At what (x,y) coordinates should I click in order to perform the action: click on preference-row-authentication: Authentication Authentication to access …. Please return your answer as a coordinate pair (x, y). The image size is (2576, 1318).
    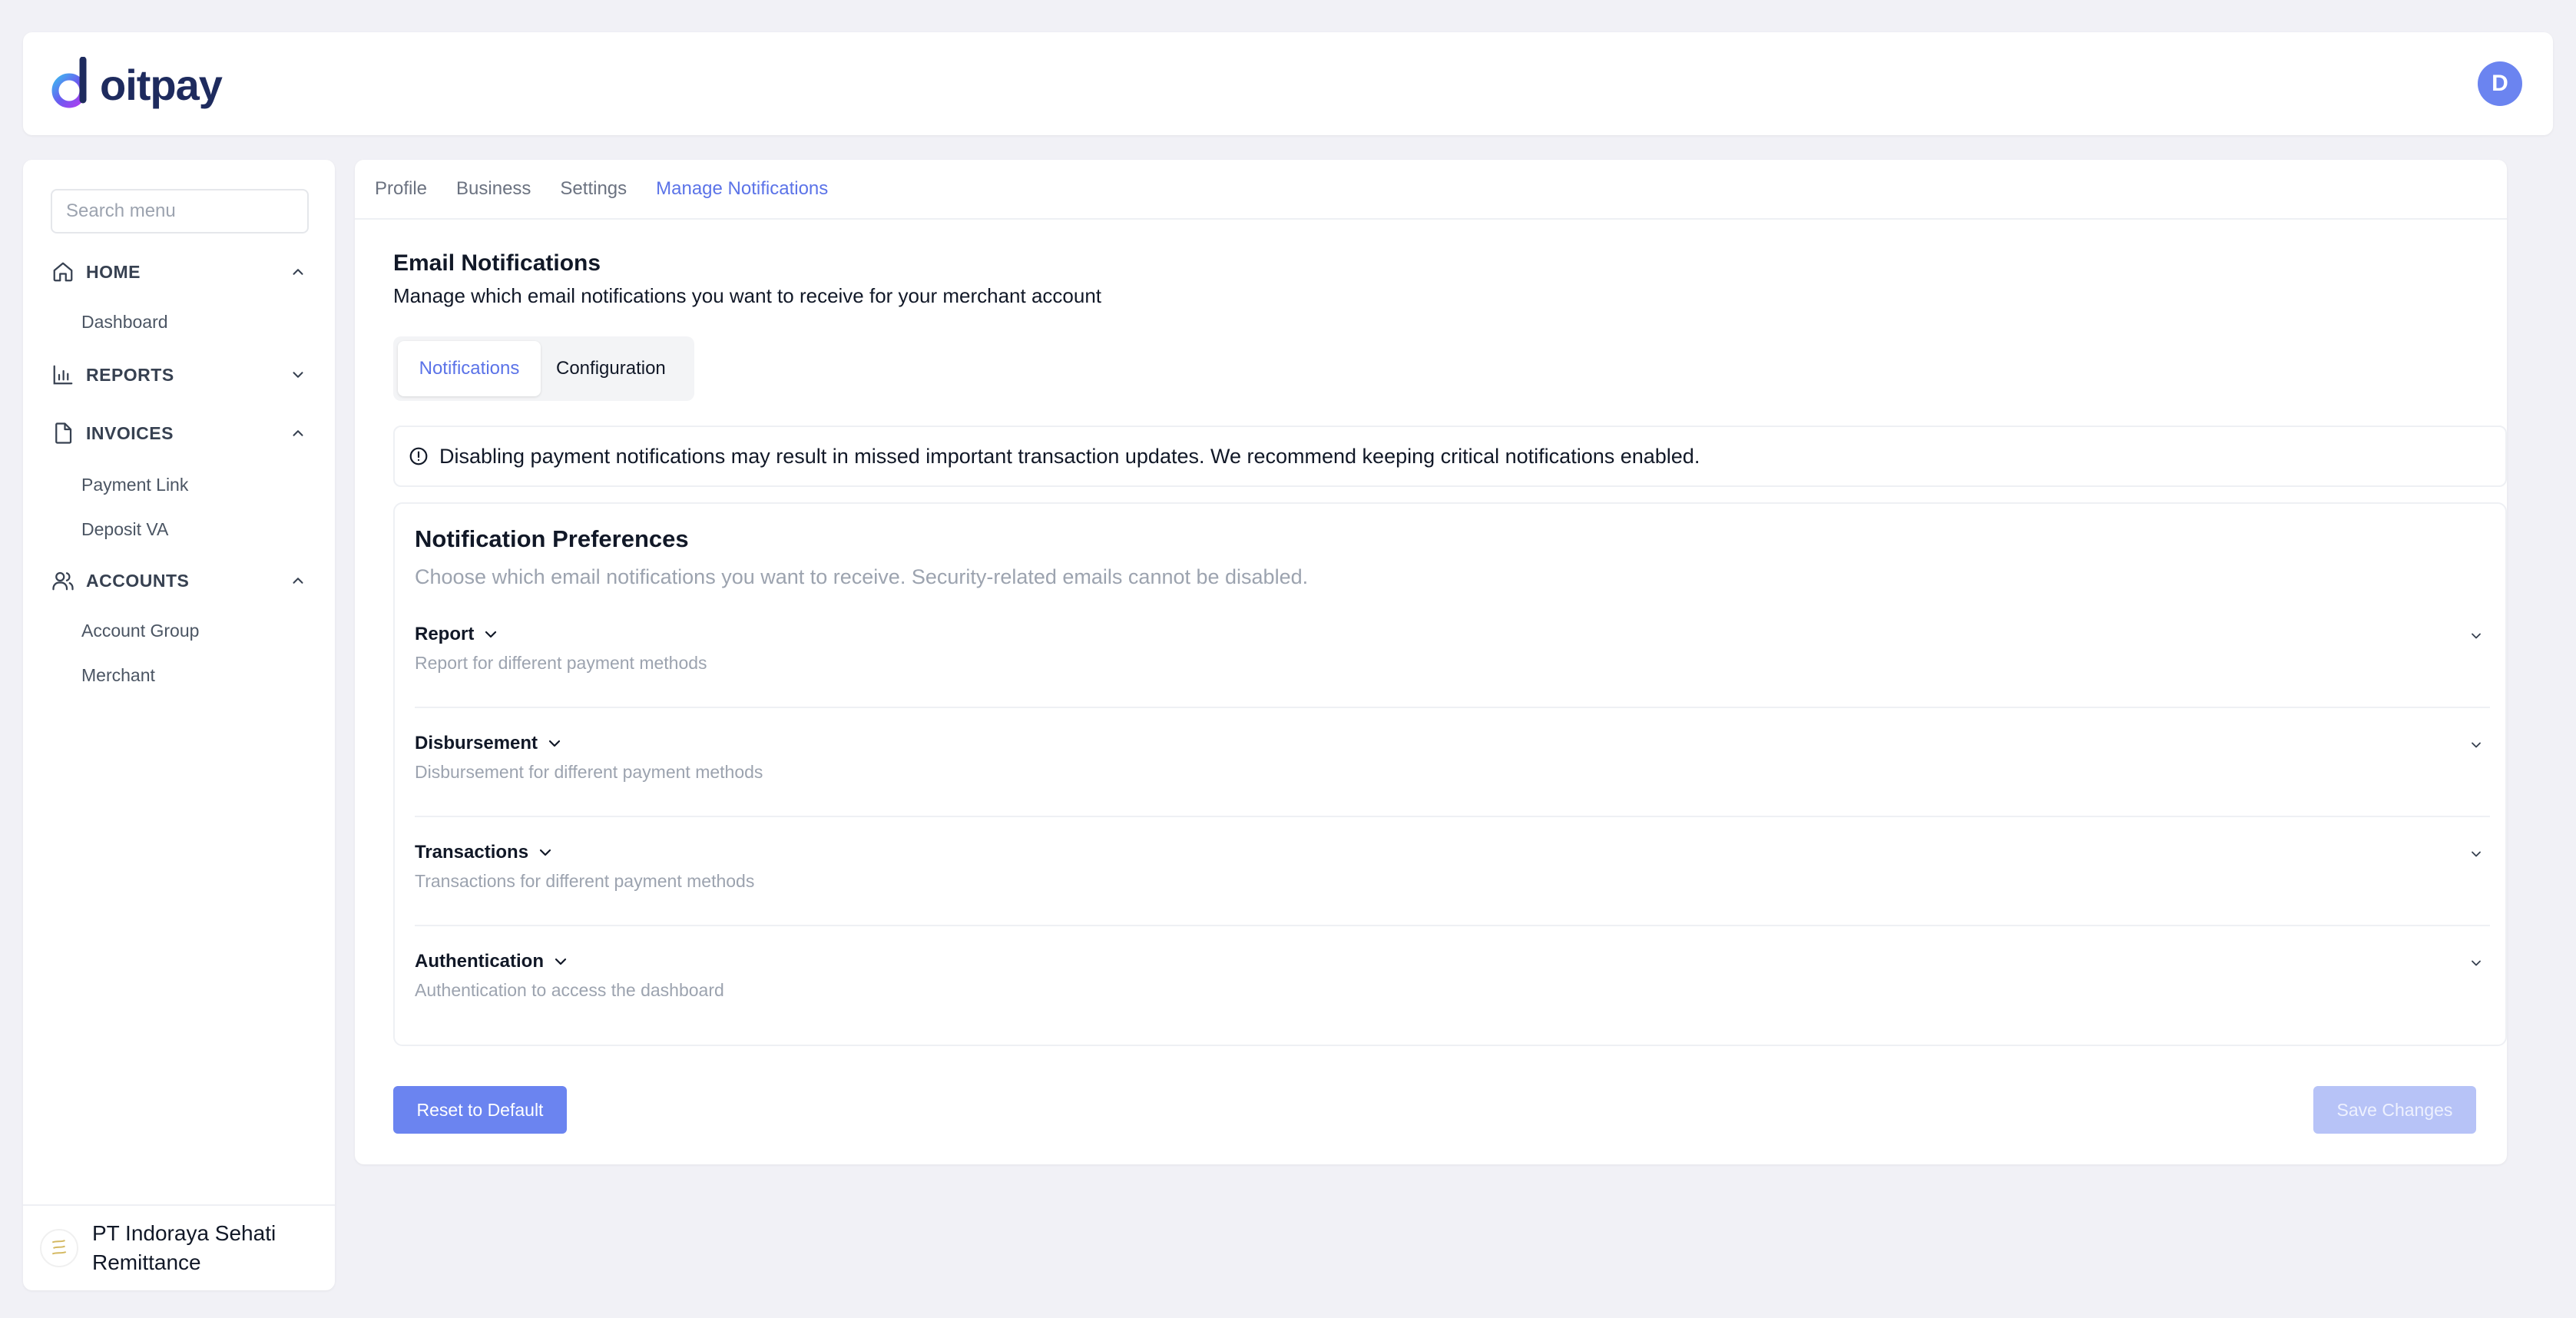
    Looking at the image, I should click on (1453, 1006).